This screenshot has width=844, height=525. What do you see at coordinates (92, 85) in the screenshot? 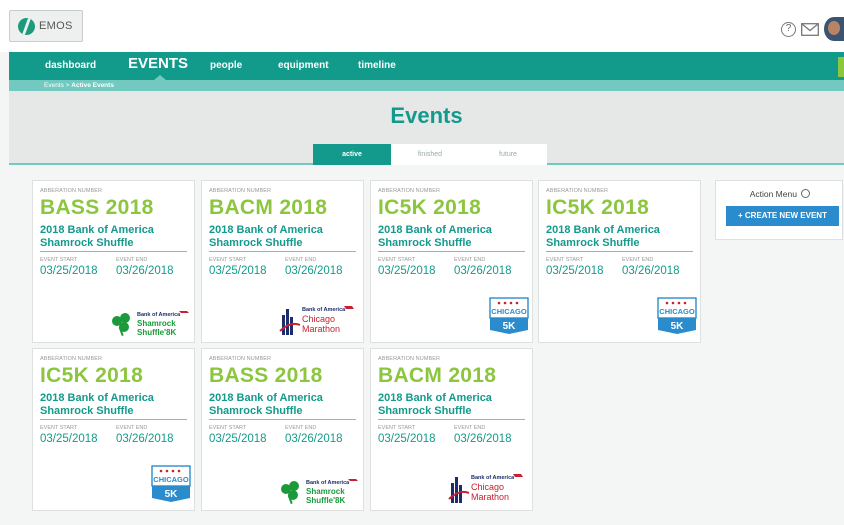
I see `breadcrumb-current: Active Events` at bounding box center [92, 85].